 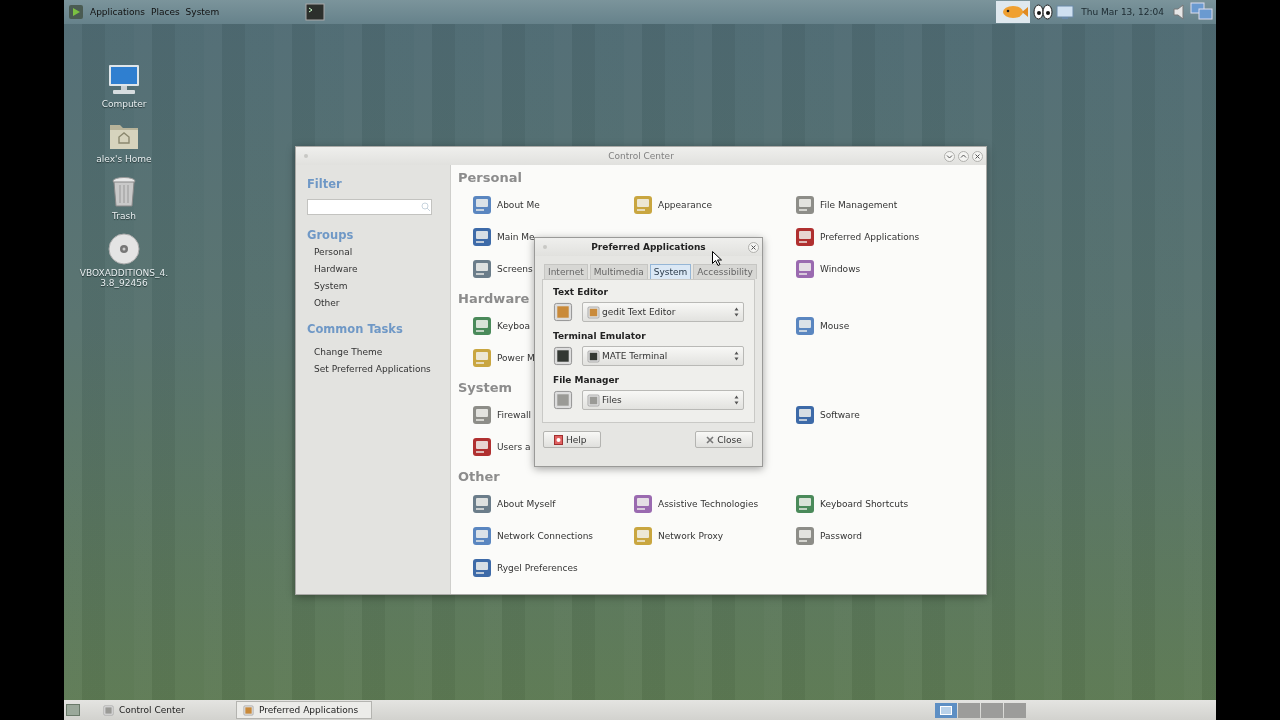 What do you see at coordinates (516, 358) in the screenshot?
I see `applet-link: Power M` at bounding box center [516, 358].